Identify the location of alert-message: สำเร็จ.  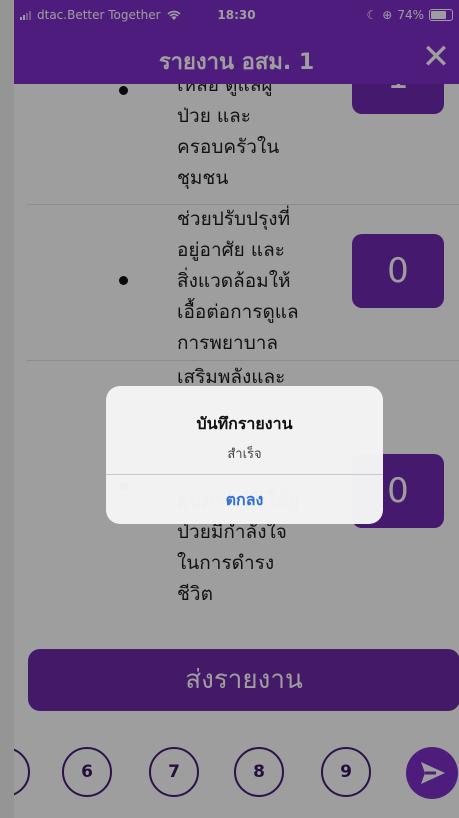
(244, 454).